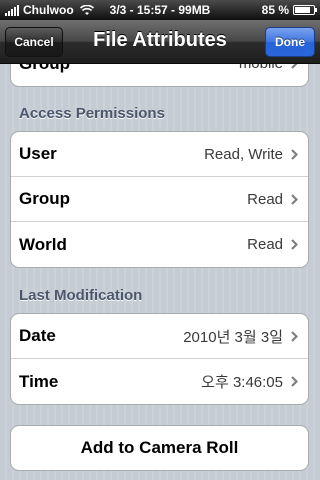 Image resolution: width=320 pixels, height=480 pixels. I want to click on battery-icon, so click(305, 10).